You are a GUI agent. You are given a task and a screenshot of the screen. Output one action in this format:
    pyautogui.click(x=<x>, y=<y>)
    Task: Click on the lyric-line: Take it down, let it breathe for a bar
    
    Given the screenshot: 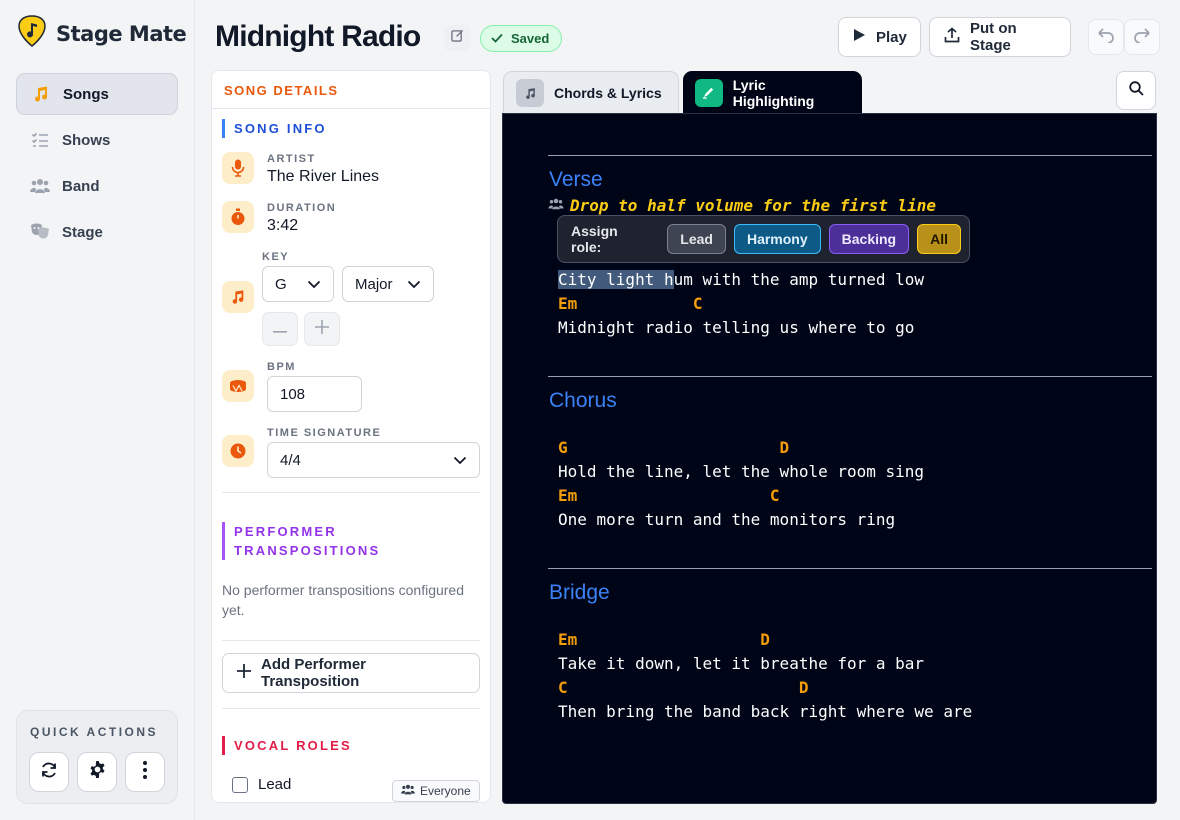 What is the action you would take?
    pyautogui.click(x=741, y=663)
    